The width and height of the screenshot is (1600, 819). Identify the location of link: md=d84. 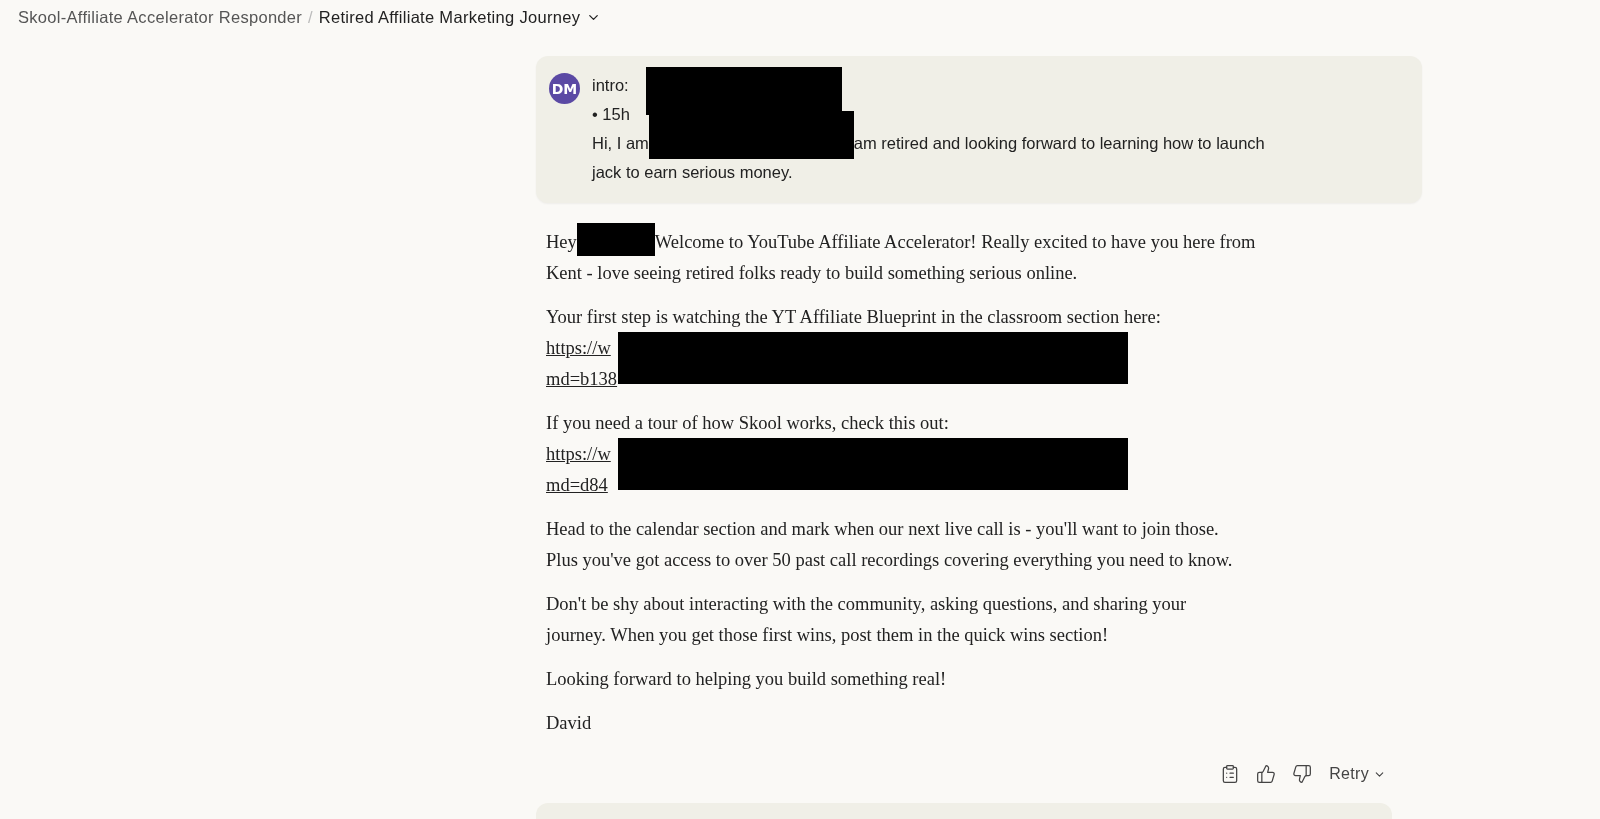
(577, 485).